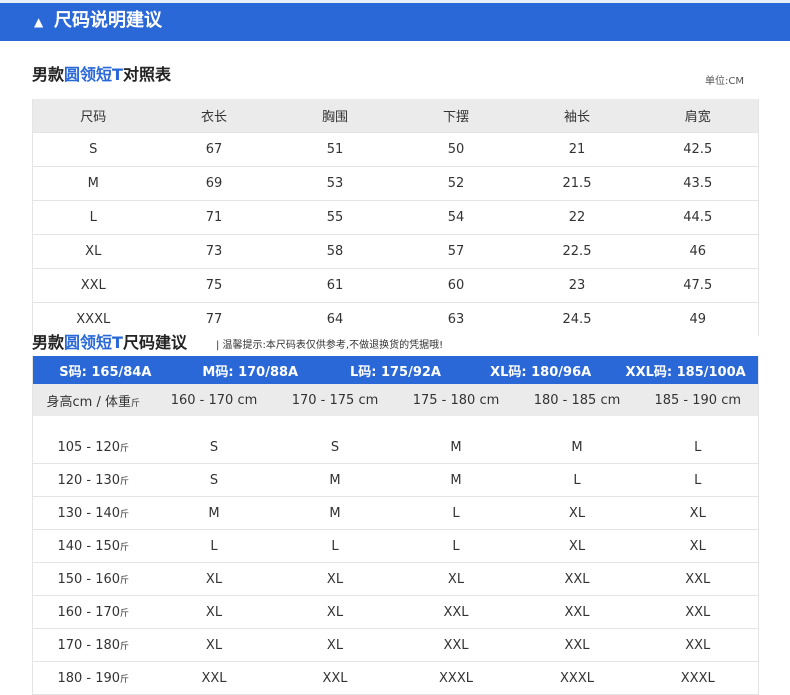  Describe the element at coordinates (456, 116) in the screenshot. I see `header-cell: 下摆` at that location.